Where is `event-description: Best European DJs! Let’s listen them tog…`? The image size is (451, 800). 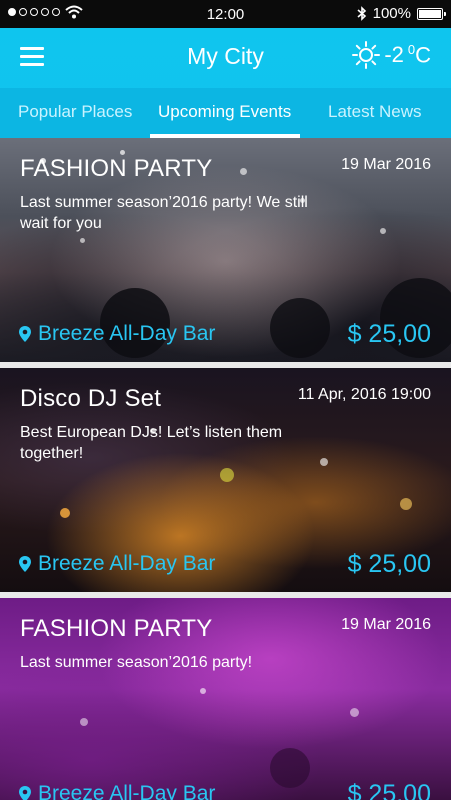
event-description: Best European DJs! Let’s listen them tog… is located at coordinates (151, 443).